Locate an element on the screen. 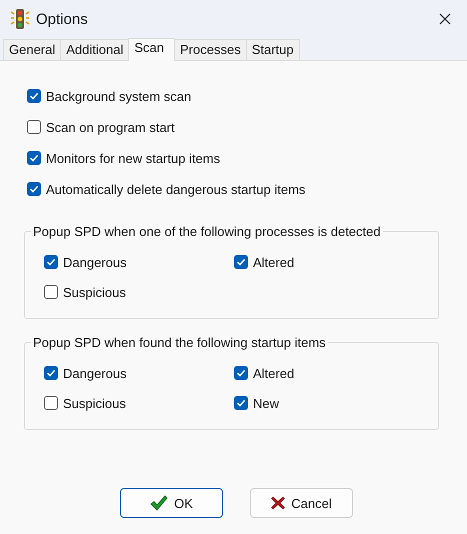  tab: Additional is located at coordinates (95, 49).